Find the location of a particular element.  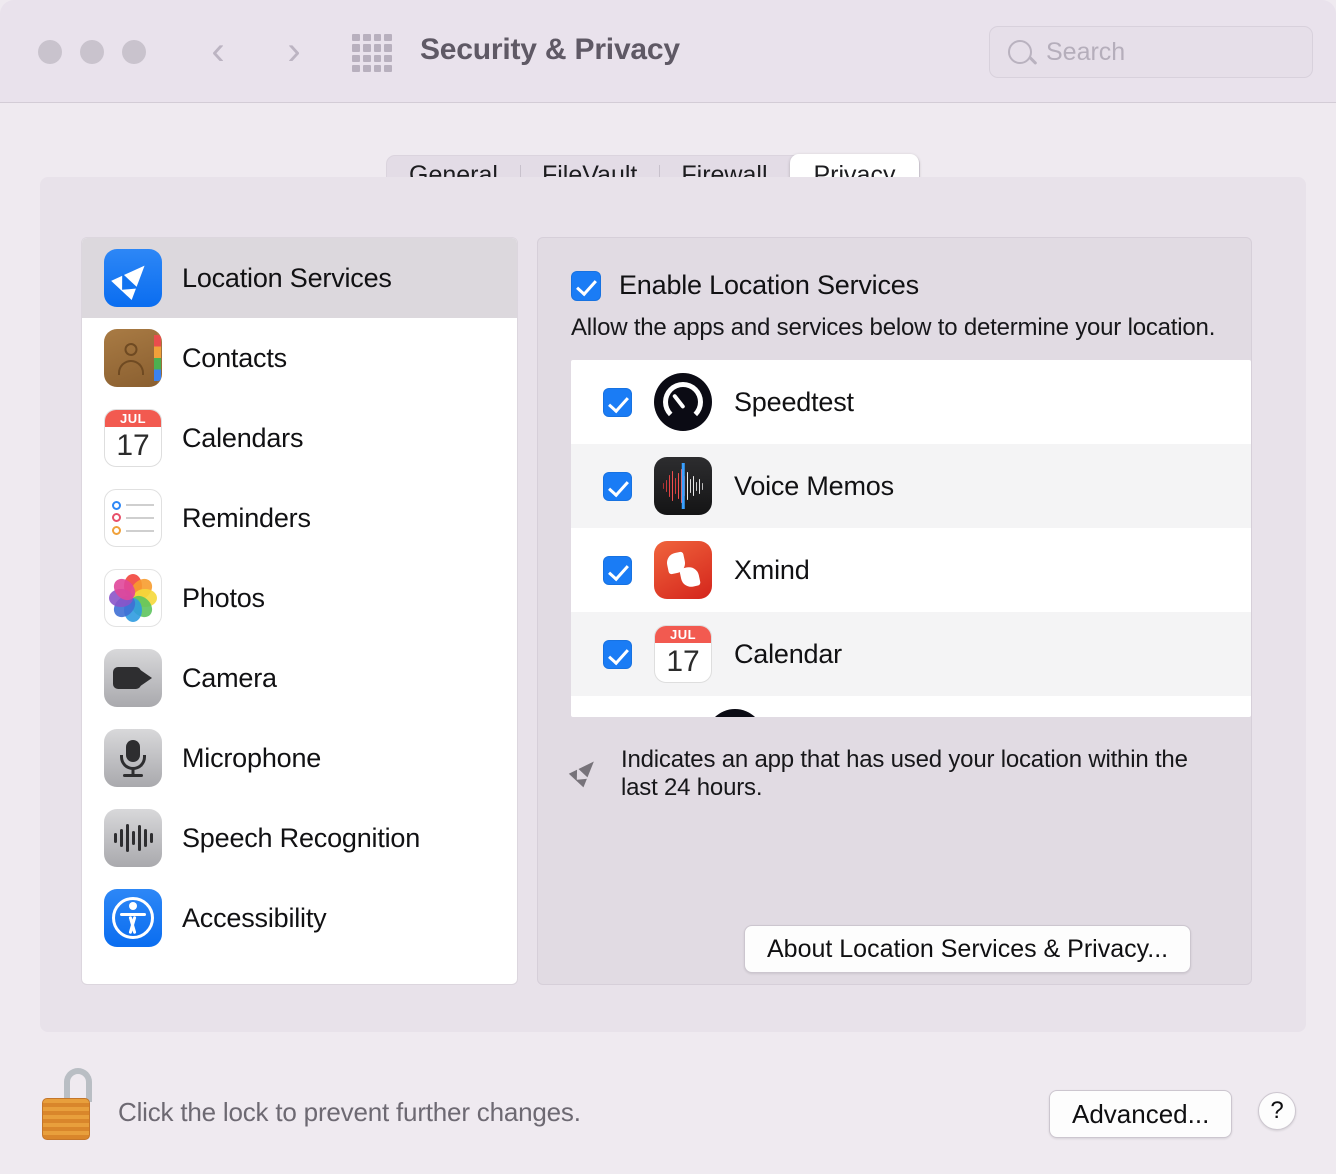

search-icon is located at coordinates (1020, 52).